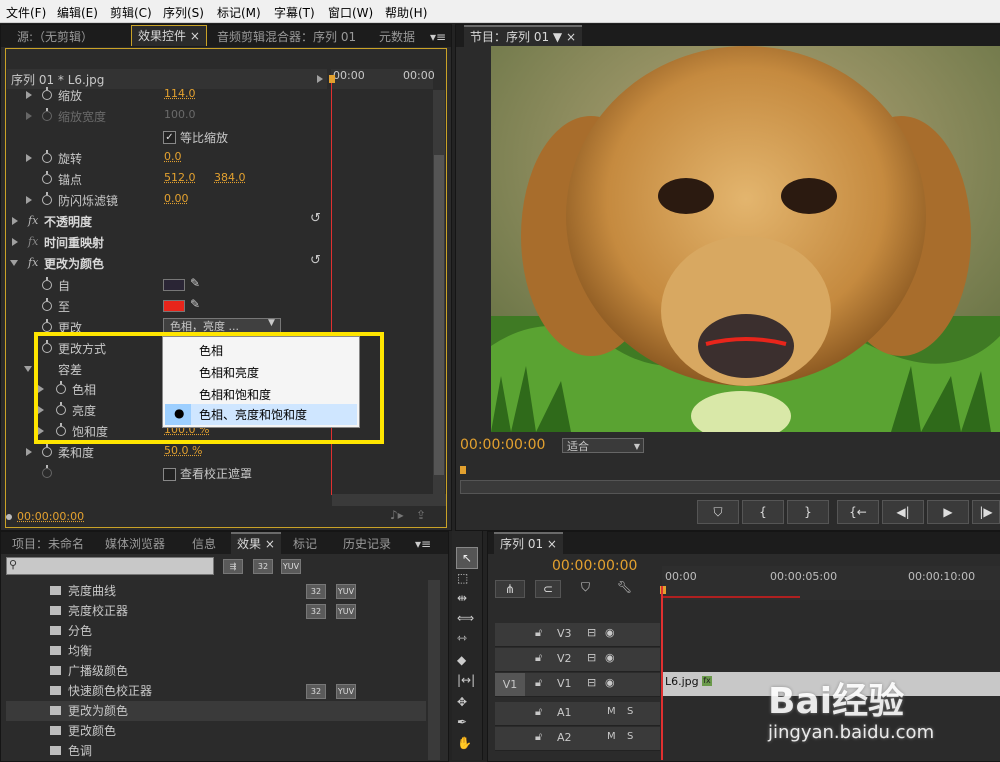 The image size is (1000, 762). I want to click on play-only-icon, so click(320, 79).